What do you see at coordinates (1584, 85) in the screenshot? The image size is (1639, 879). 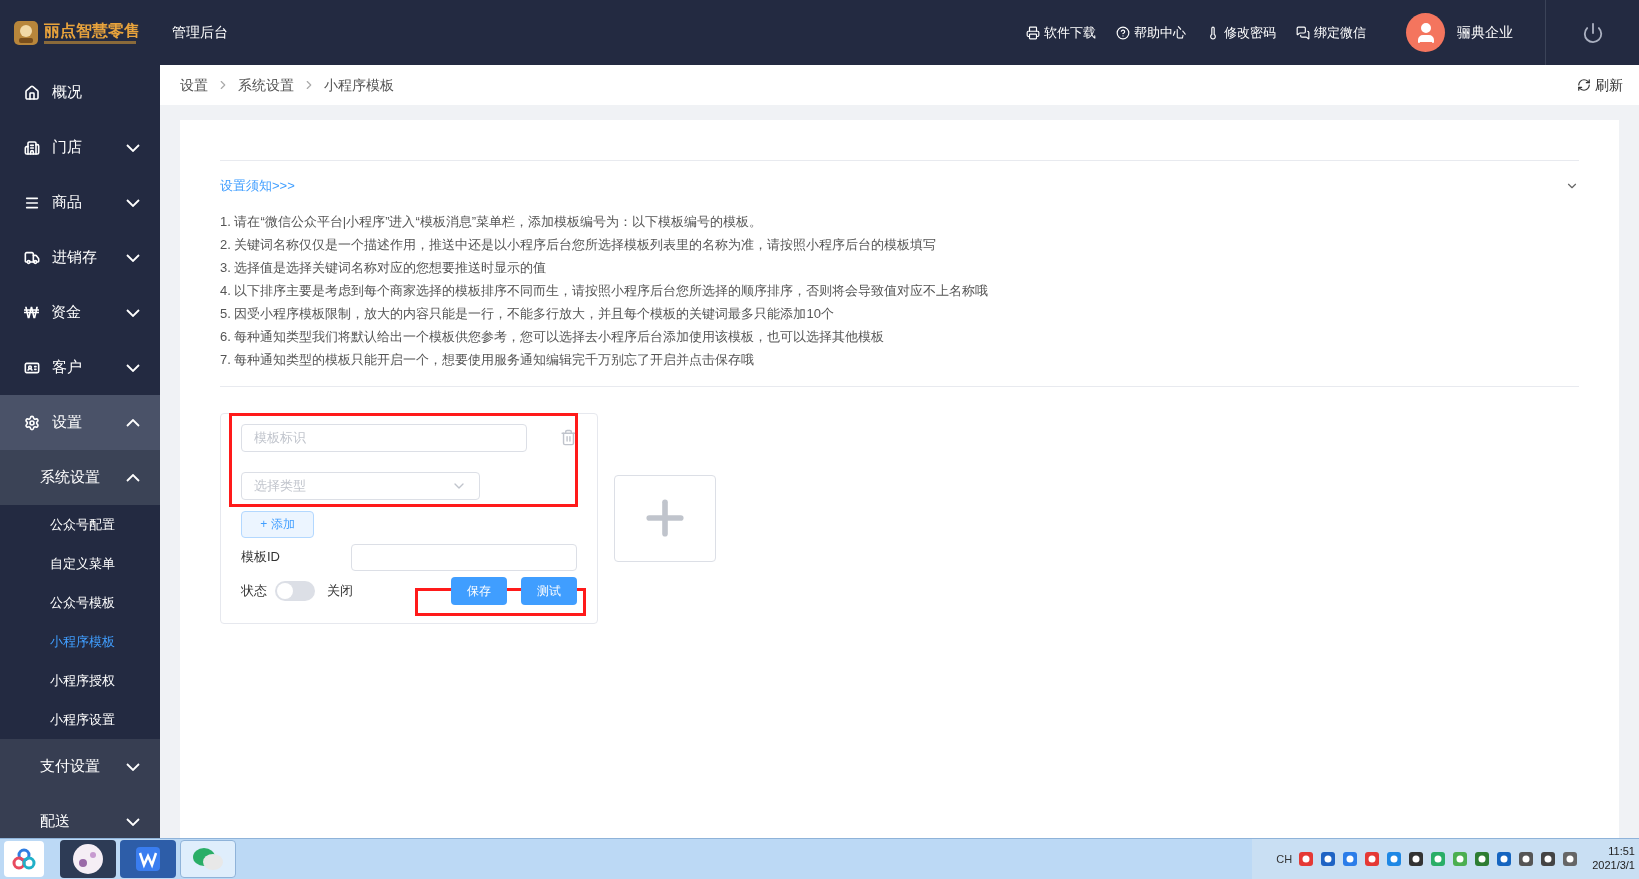 I see `refresh-icon` at bounding box center [1584, 85].